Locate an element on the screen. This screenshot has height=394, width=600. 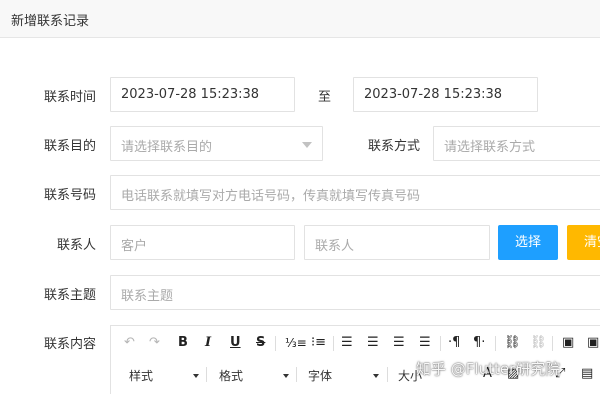
contact-number-placeholder: 电话联系就填写对方电话号码，传真就填写传真号码 is located at coordinates (271, 196).